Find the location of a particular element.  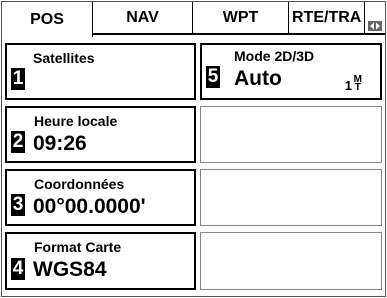

field-value: 09:26 is located at coordinates (60, 143).